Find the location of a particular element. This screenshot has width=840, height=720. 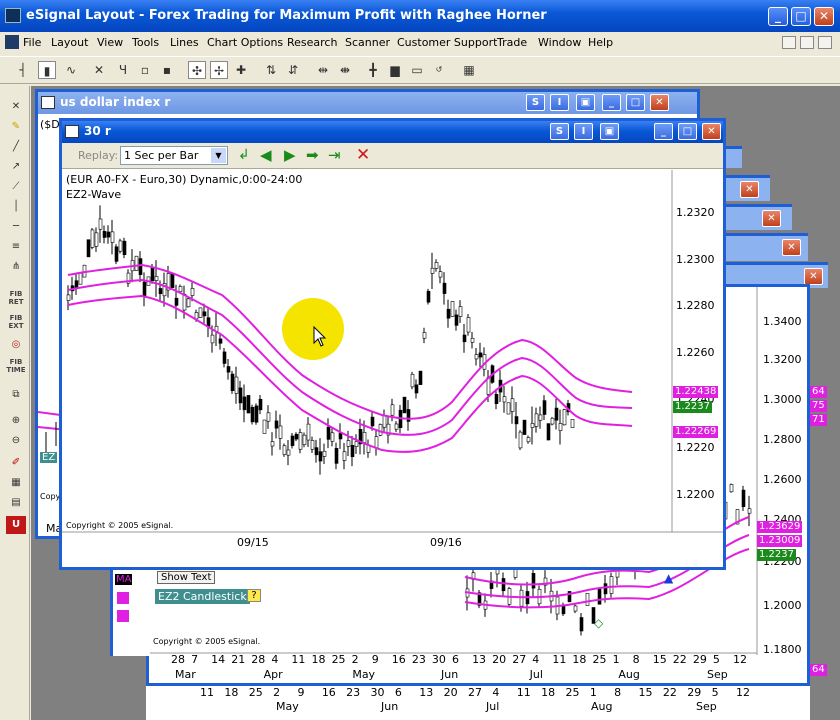

axis-tick-label: 9 is located at coordinates (375, 659).